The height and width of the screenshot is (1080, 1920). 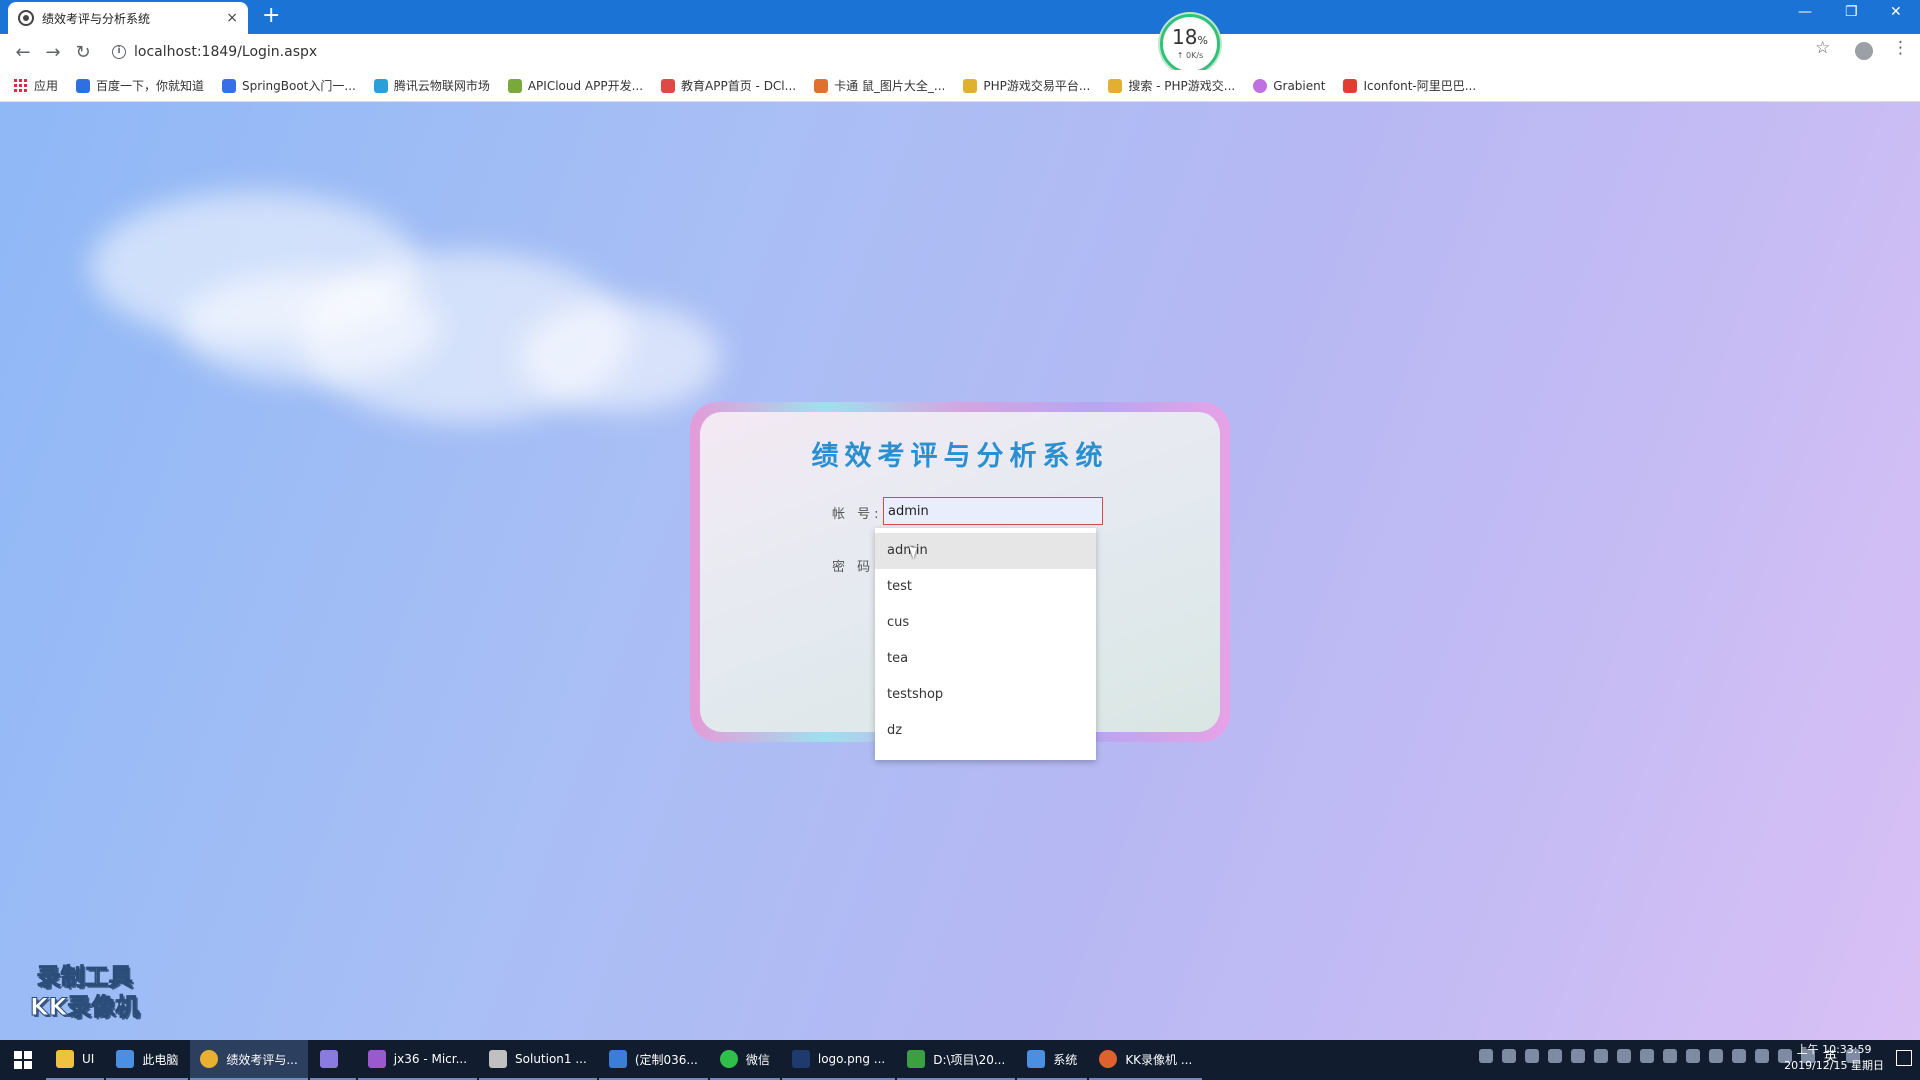 I want to click on taskbar-item, so click(x=332, y=1060).